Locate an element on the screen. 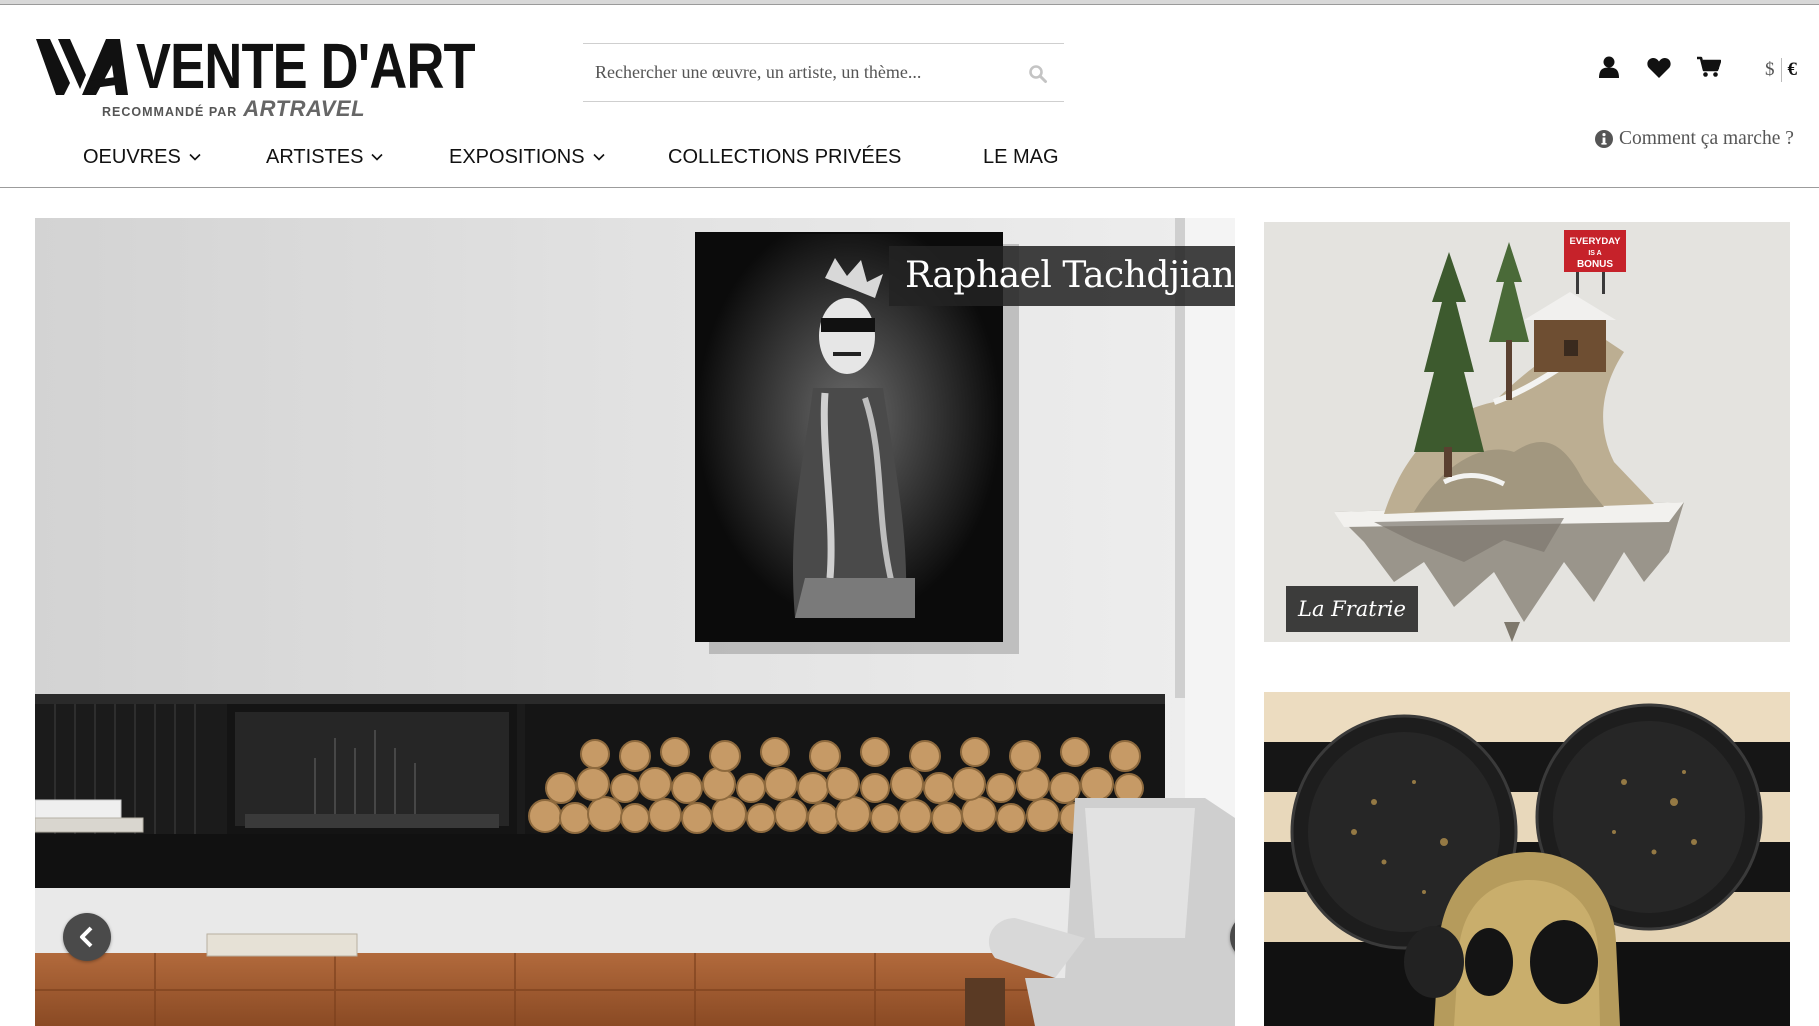 The height and width of the screenshot is (1026, 1819). help-link-label: Comment ça marche ? is located at coordinates (1706, 138).